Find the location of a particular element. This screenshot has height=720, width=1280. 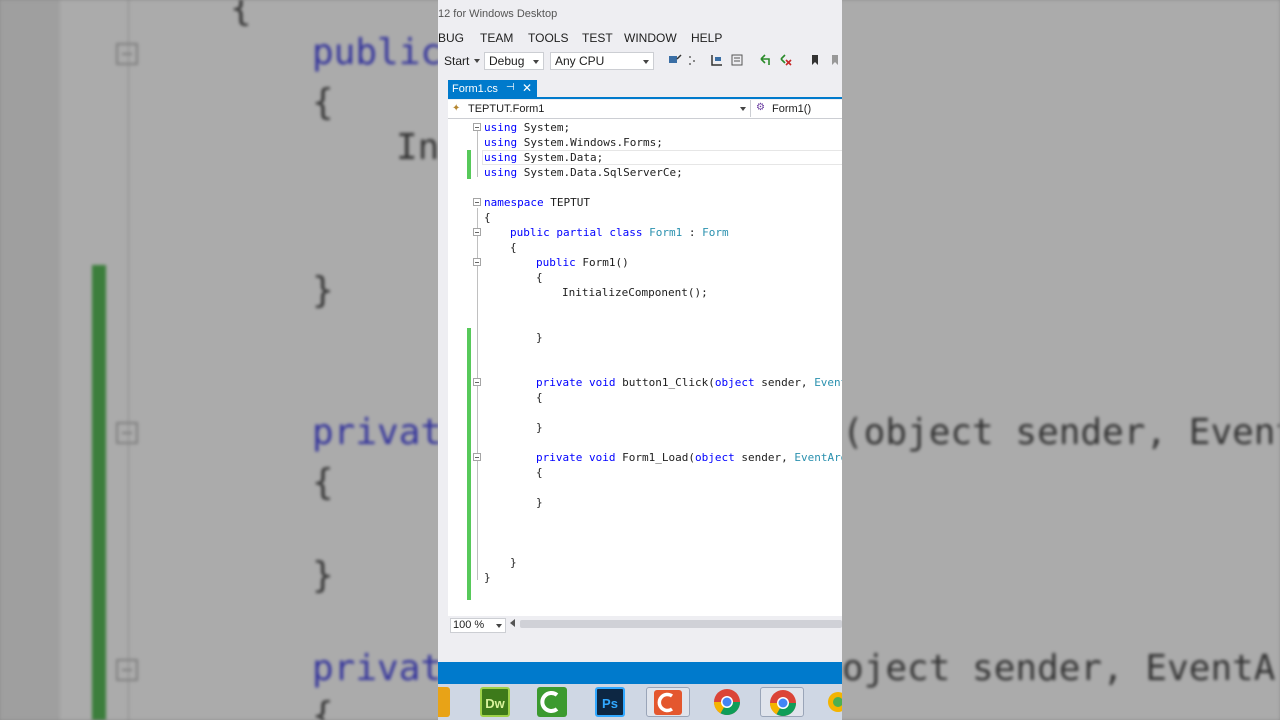

configuration-select: Debug is located at coordinates (514, 61).